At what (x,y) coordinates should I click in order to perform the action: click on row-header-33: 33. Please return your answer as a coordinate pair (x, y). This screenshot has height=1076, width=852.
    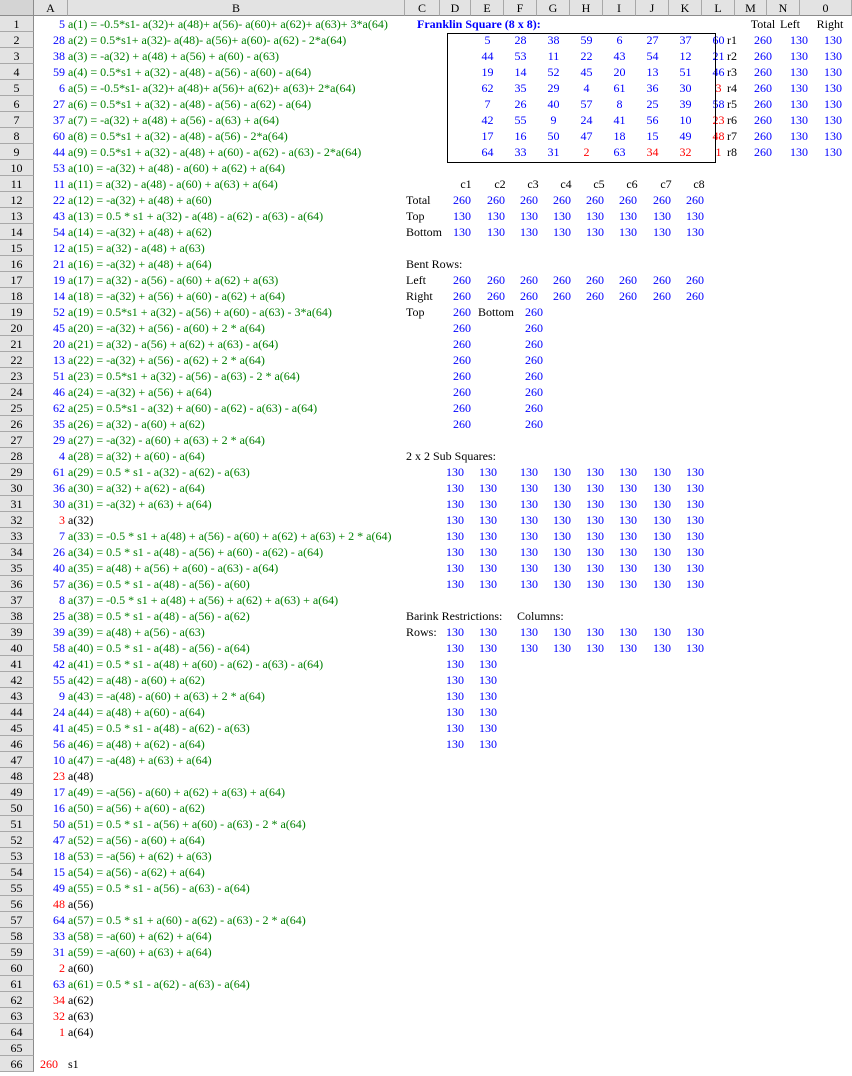
    Looking at the image, I should click on (17, 536).